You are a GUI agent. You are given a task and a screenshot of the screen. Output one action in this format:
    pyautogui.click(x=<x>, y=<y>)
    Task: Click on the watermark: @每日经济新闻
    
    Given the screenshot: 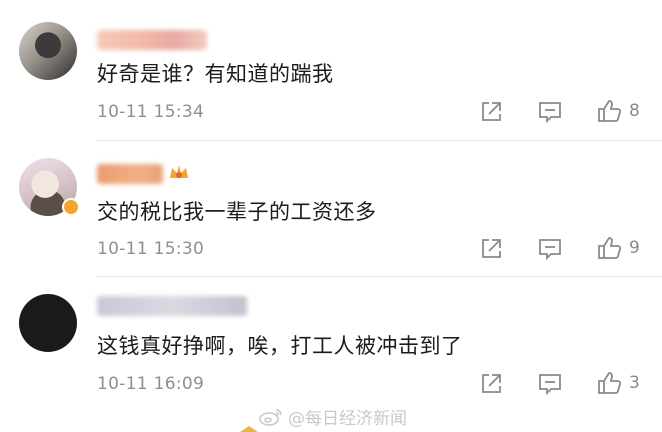 What is the action you would take?
    pyautogui.click(x=332, y=416)
    